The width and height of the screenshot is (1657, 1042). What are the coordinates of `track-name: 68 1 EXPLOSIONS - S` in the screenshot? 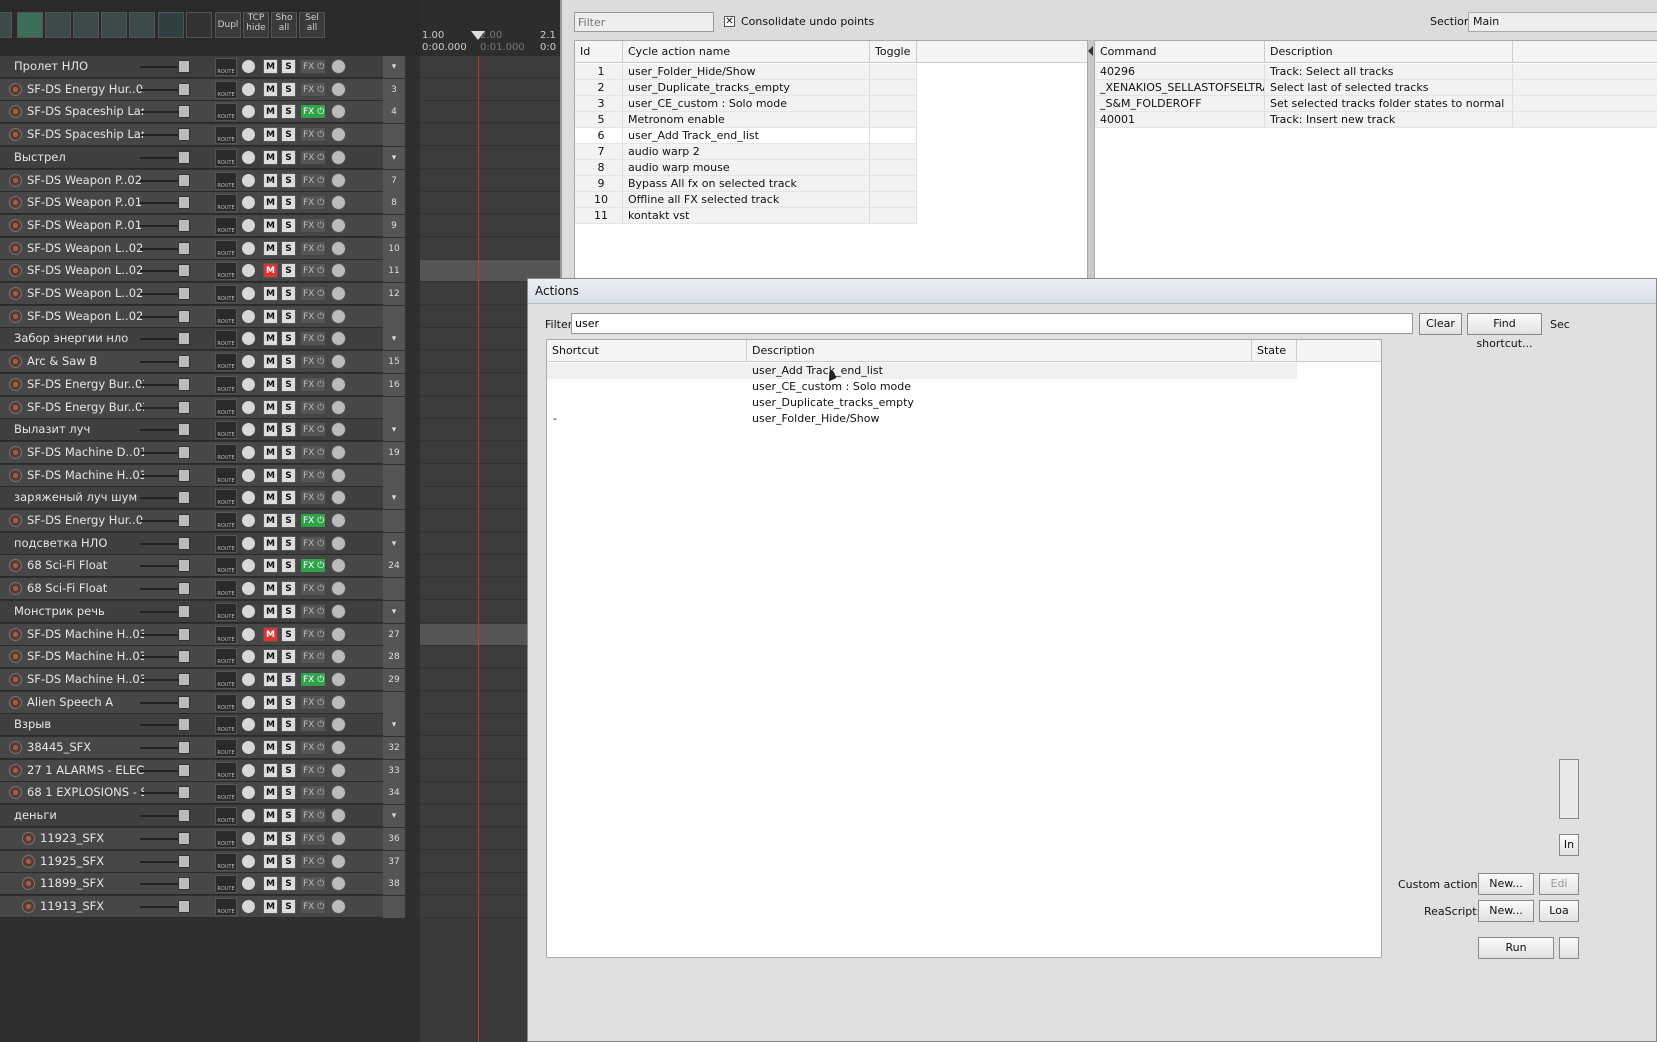 It's located at (85, 792).